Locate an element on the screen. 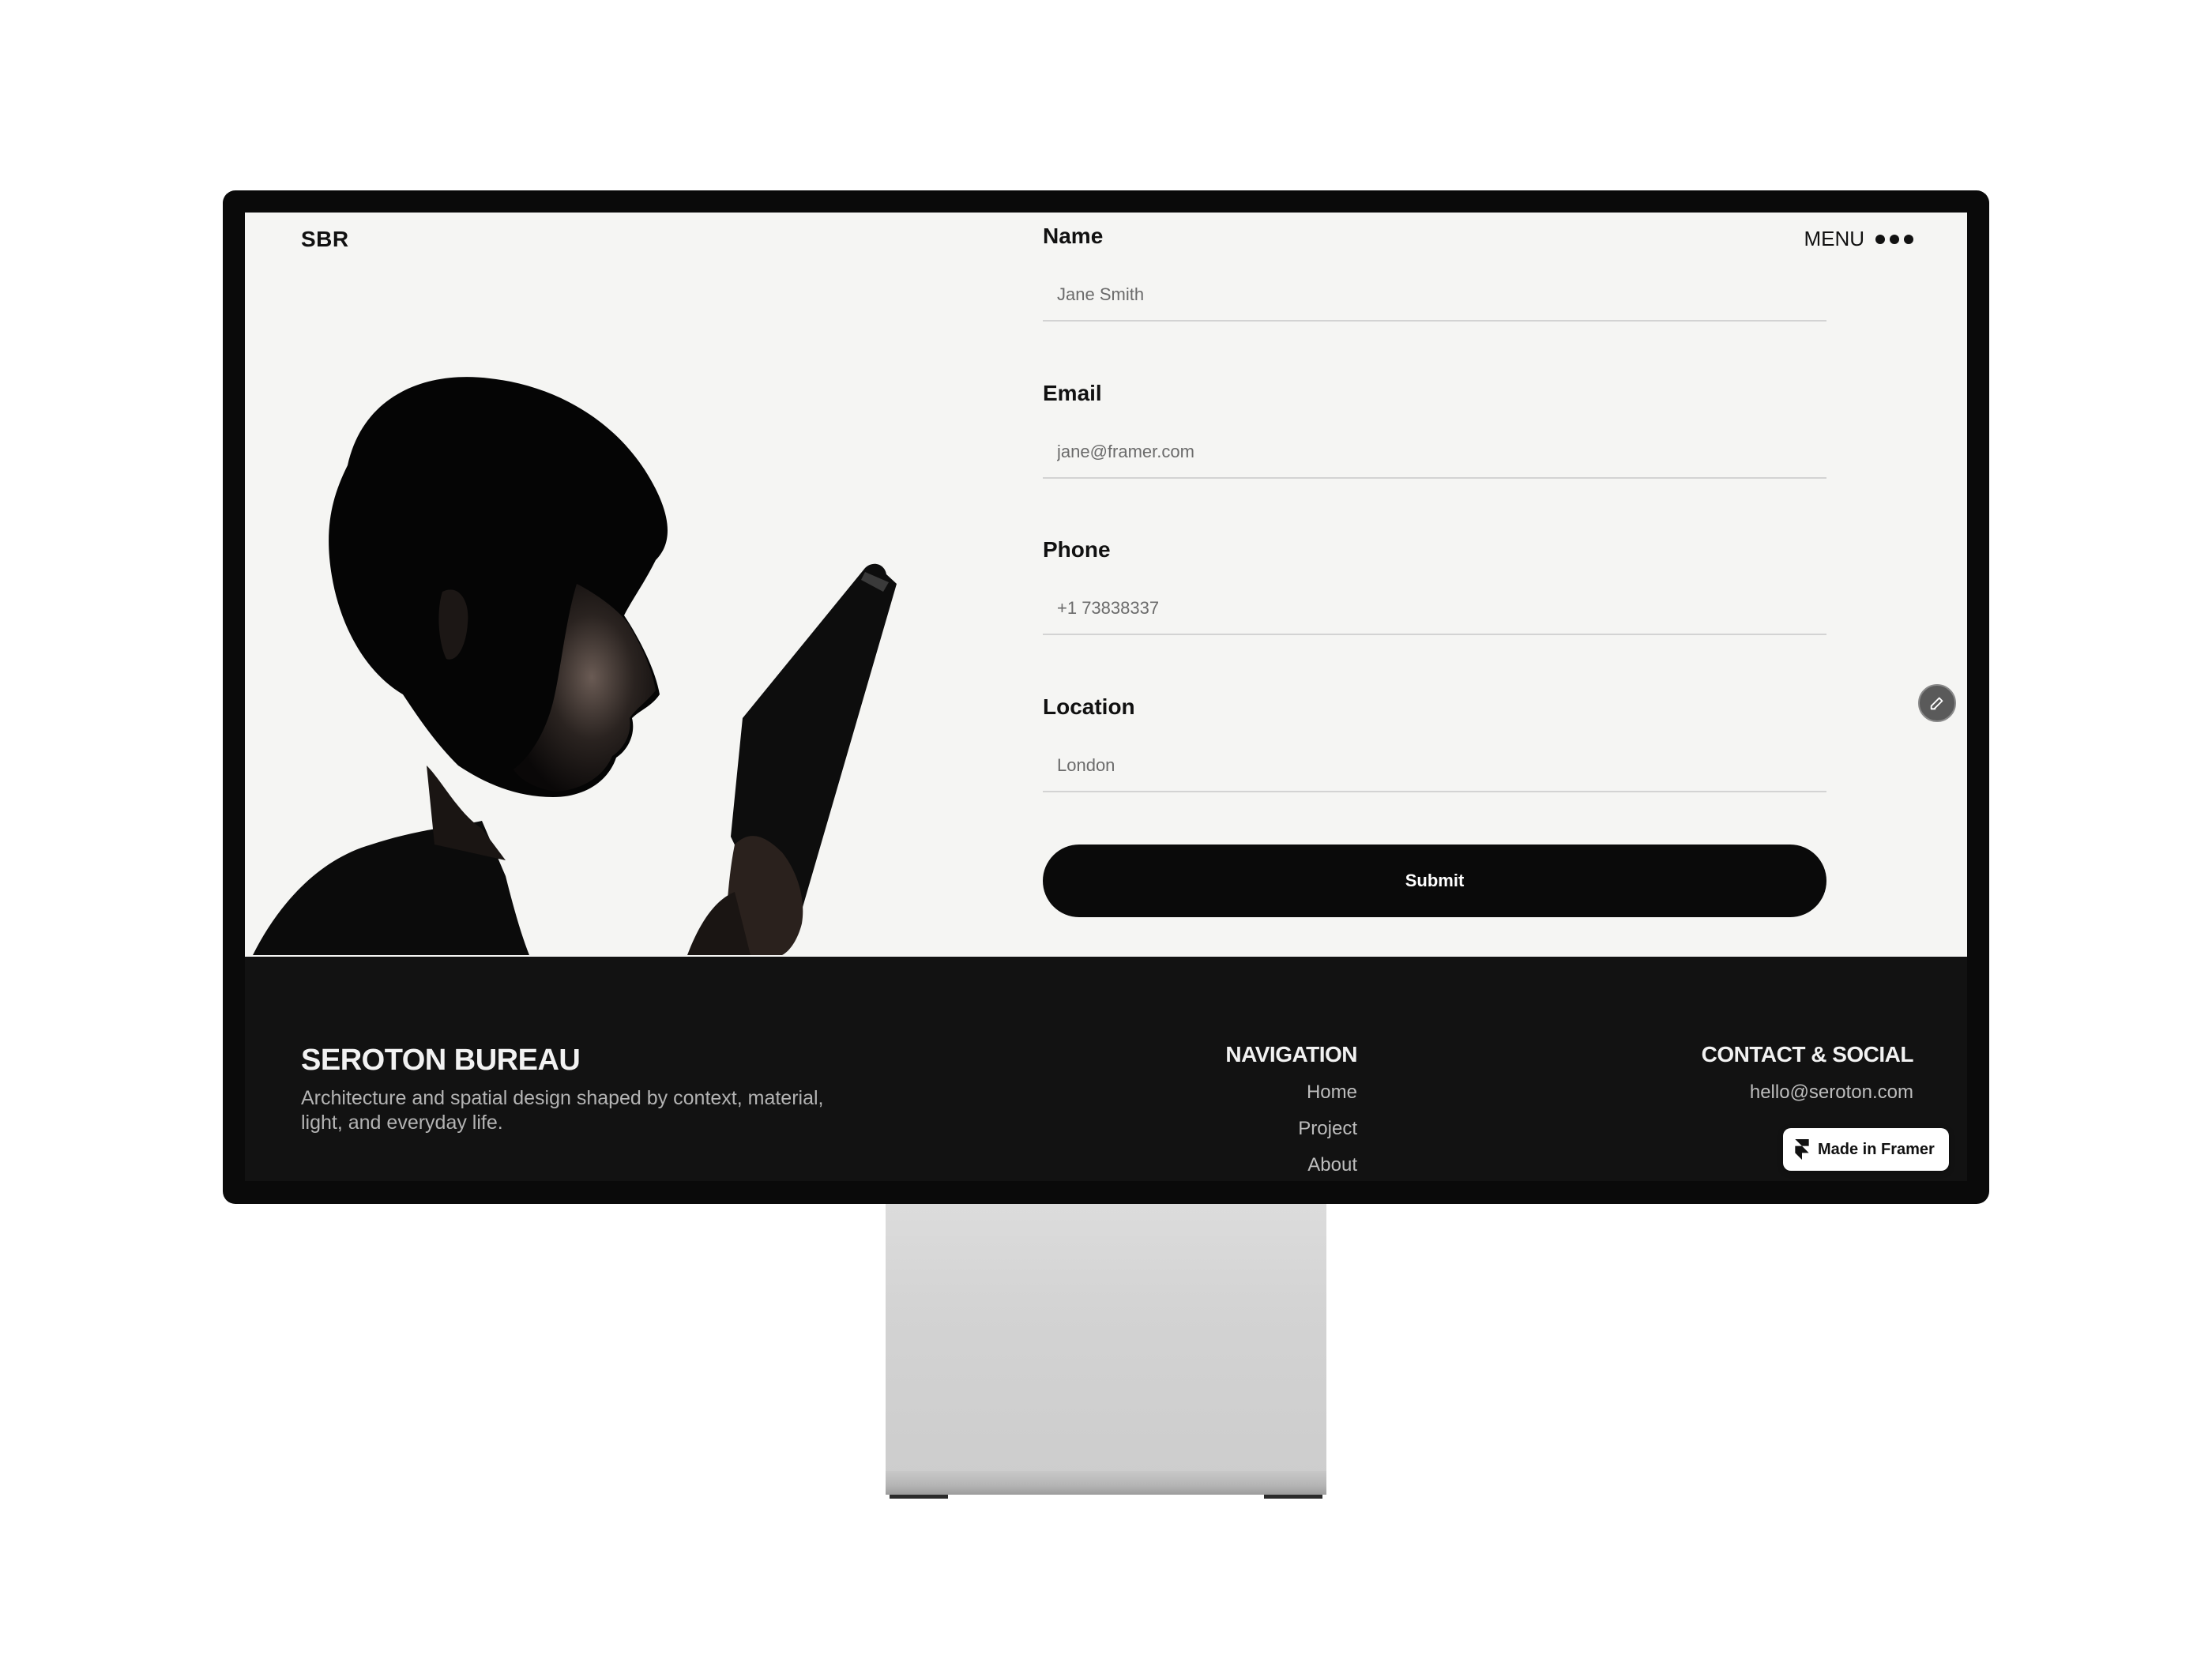 The width and height of the screenshot is (2212, 1659). contact-title: CONTACT & SOCIAL is located at coordinates (1808, 1054).